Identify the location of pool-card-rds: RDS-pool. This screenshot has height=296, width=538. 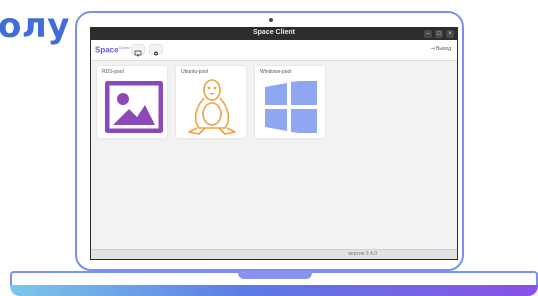
(132, 102).